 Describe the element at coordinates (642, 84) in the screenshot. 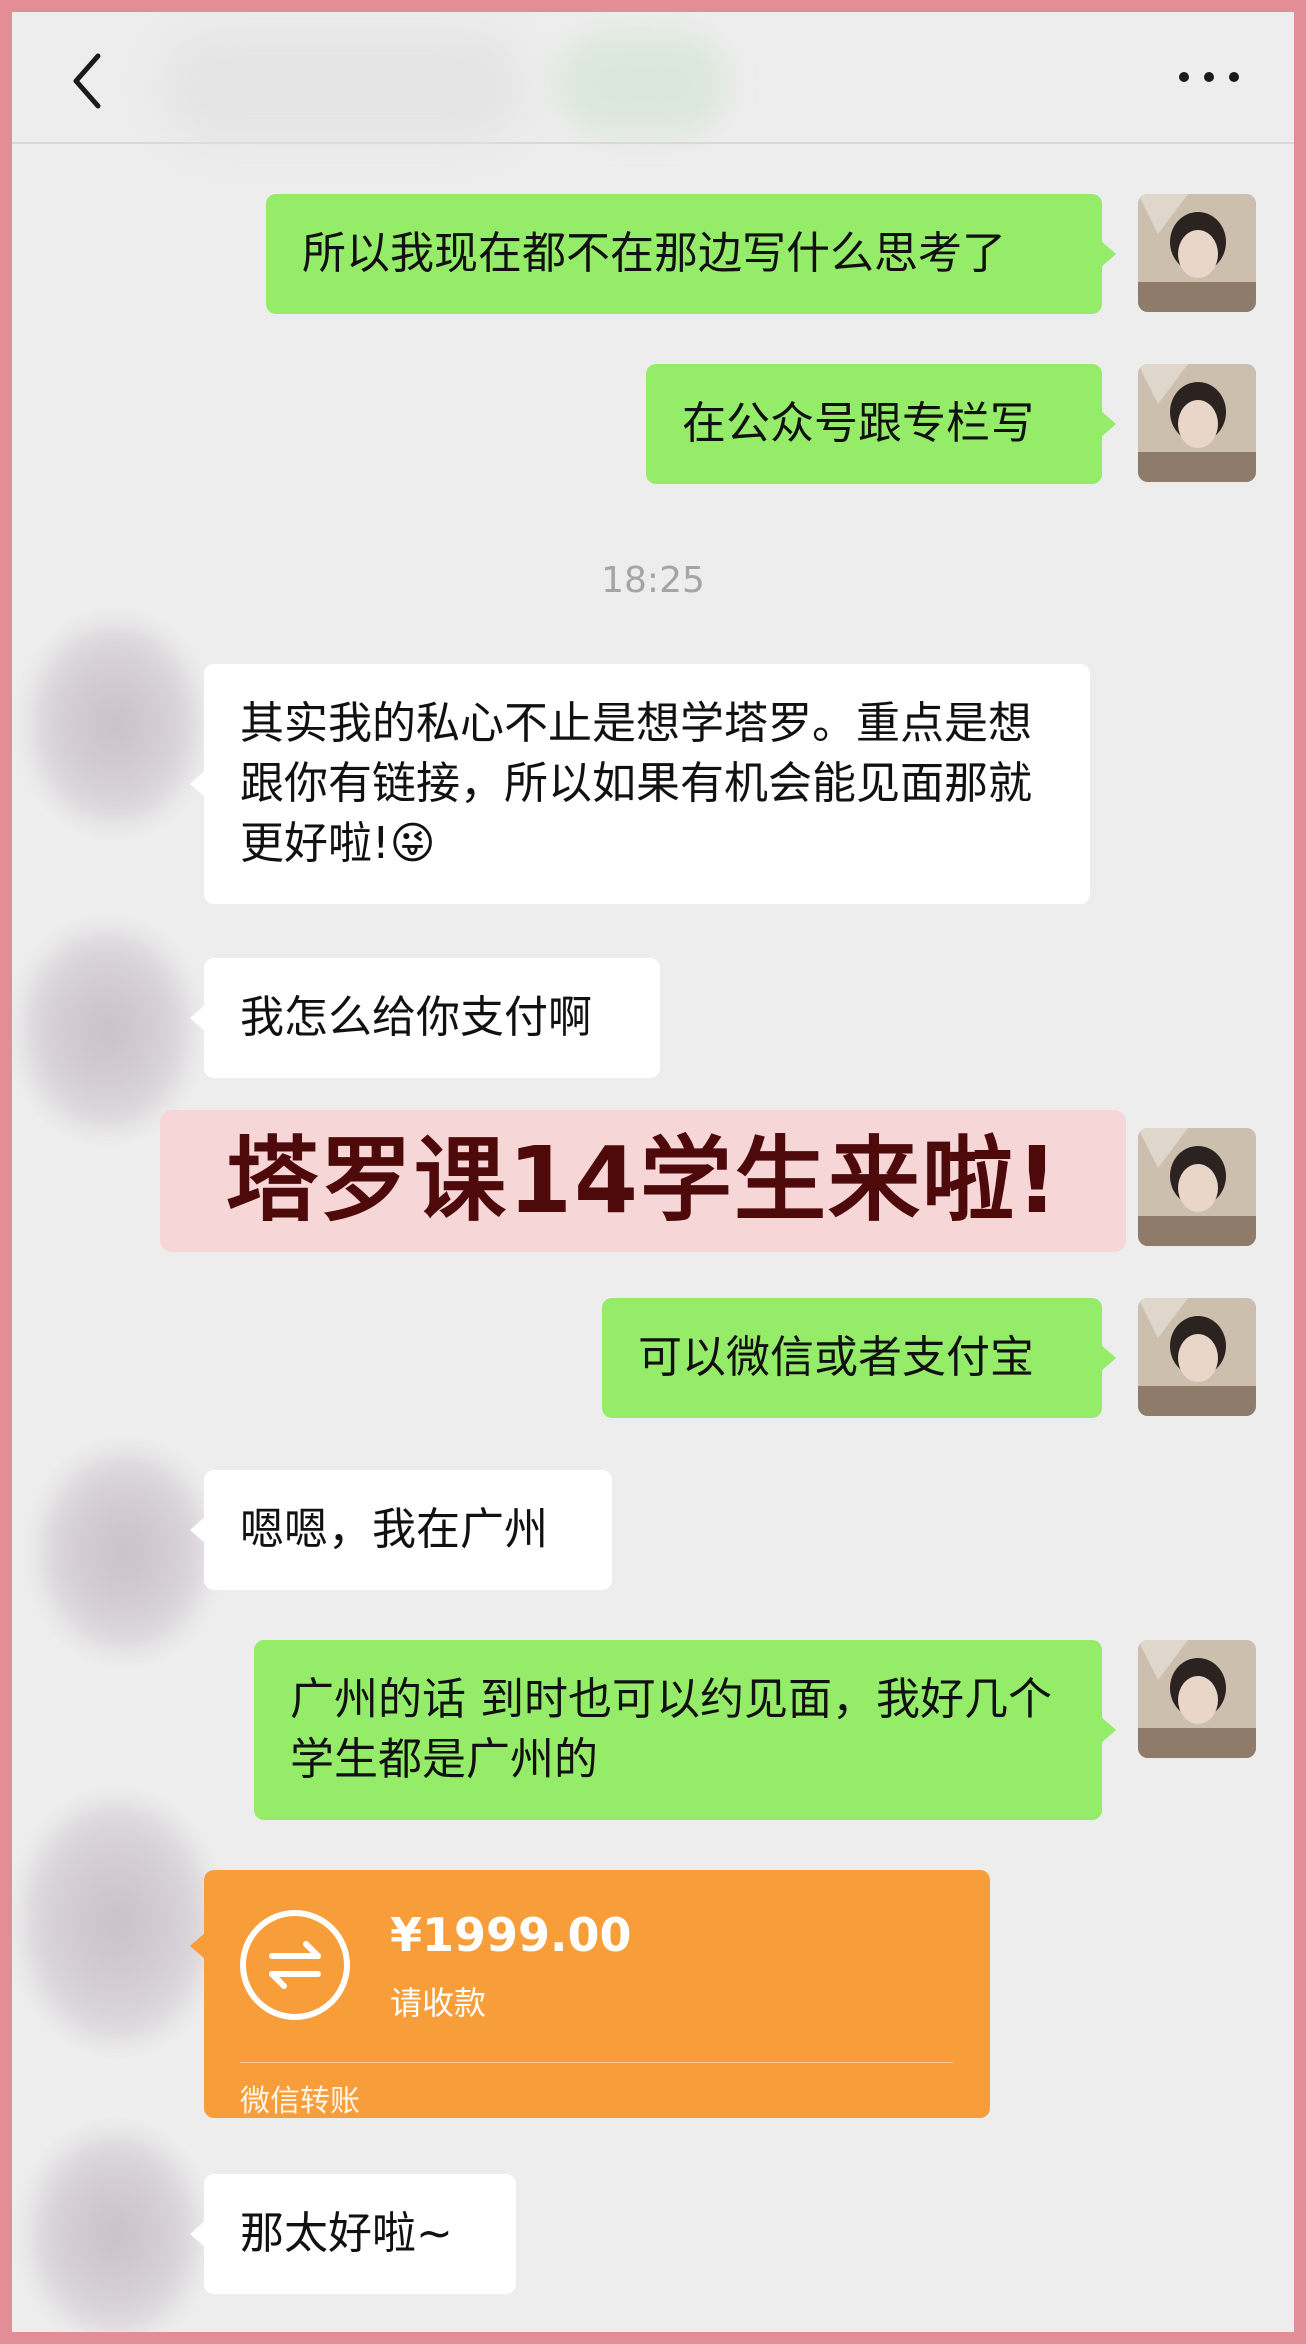

I see `blurred-title-badge` at that location.